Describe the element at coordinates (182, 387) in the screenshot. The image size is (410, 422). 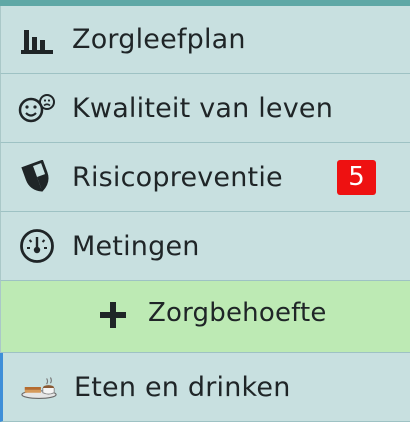
I see `menu-item-label: Eten en drinken` at that location.